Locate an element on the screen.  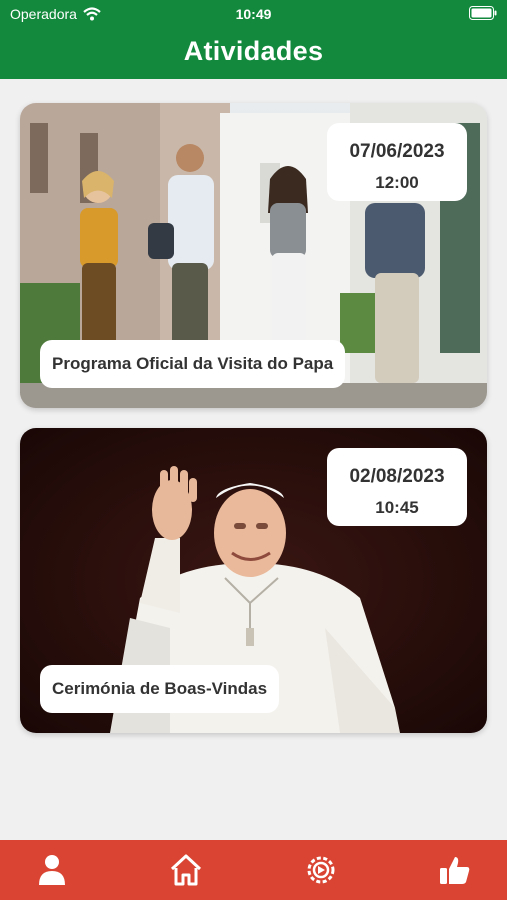
date-badge: 07/06/2023 12:00 is located at coordinates (397, 162).